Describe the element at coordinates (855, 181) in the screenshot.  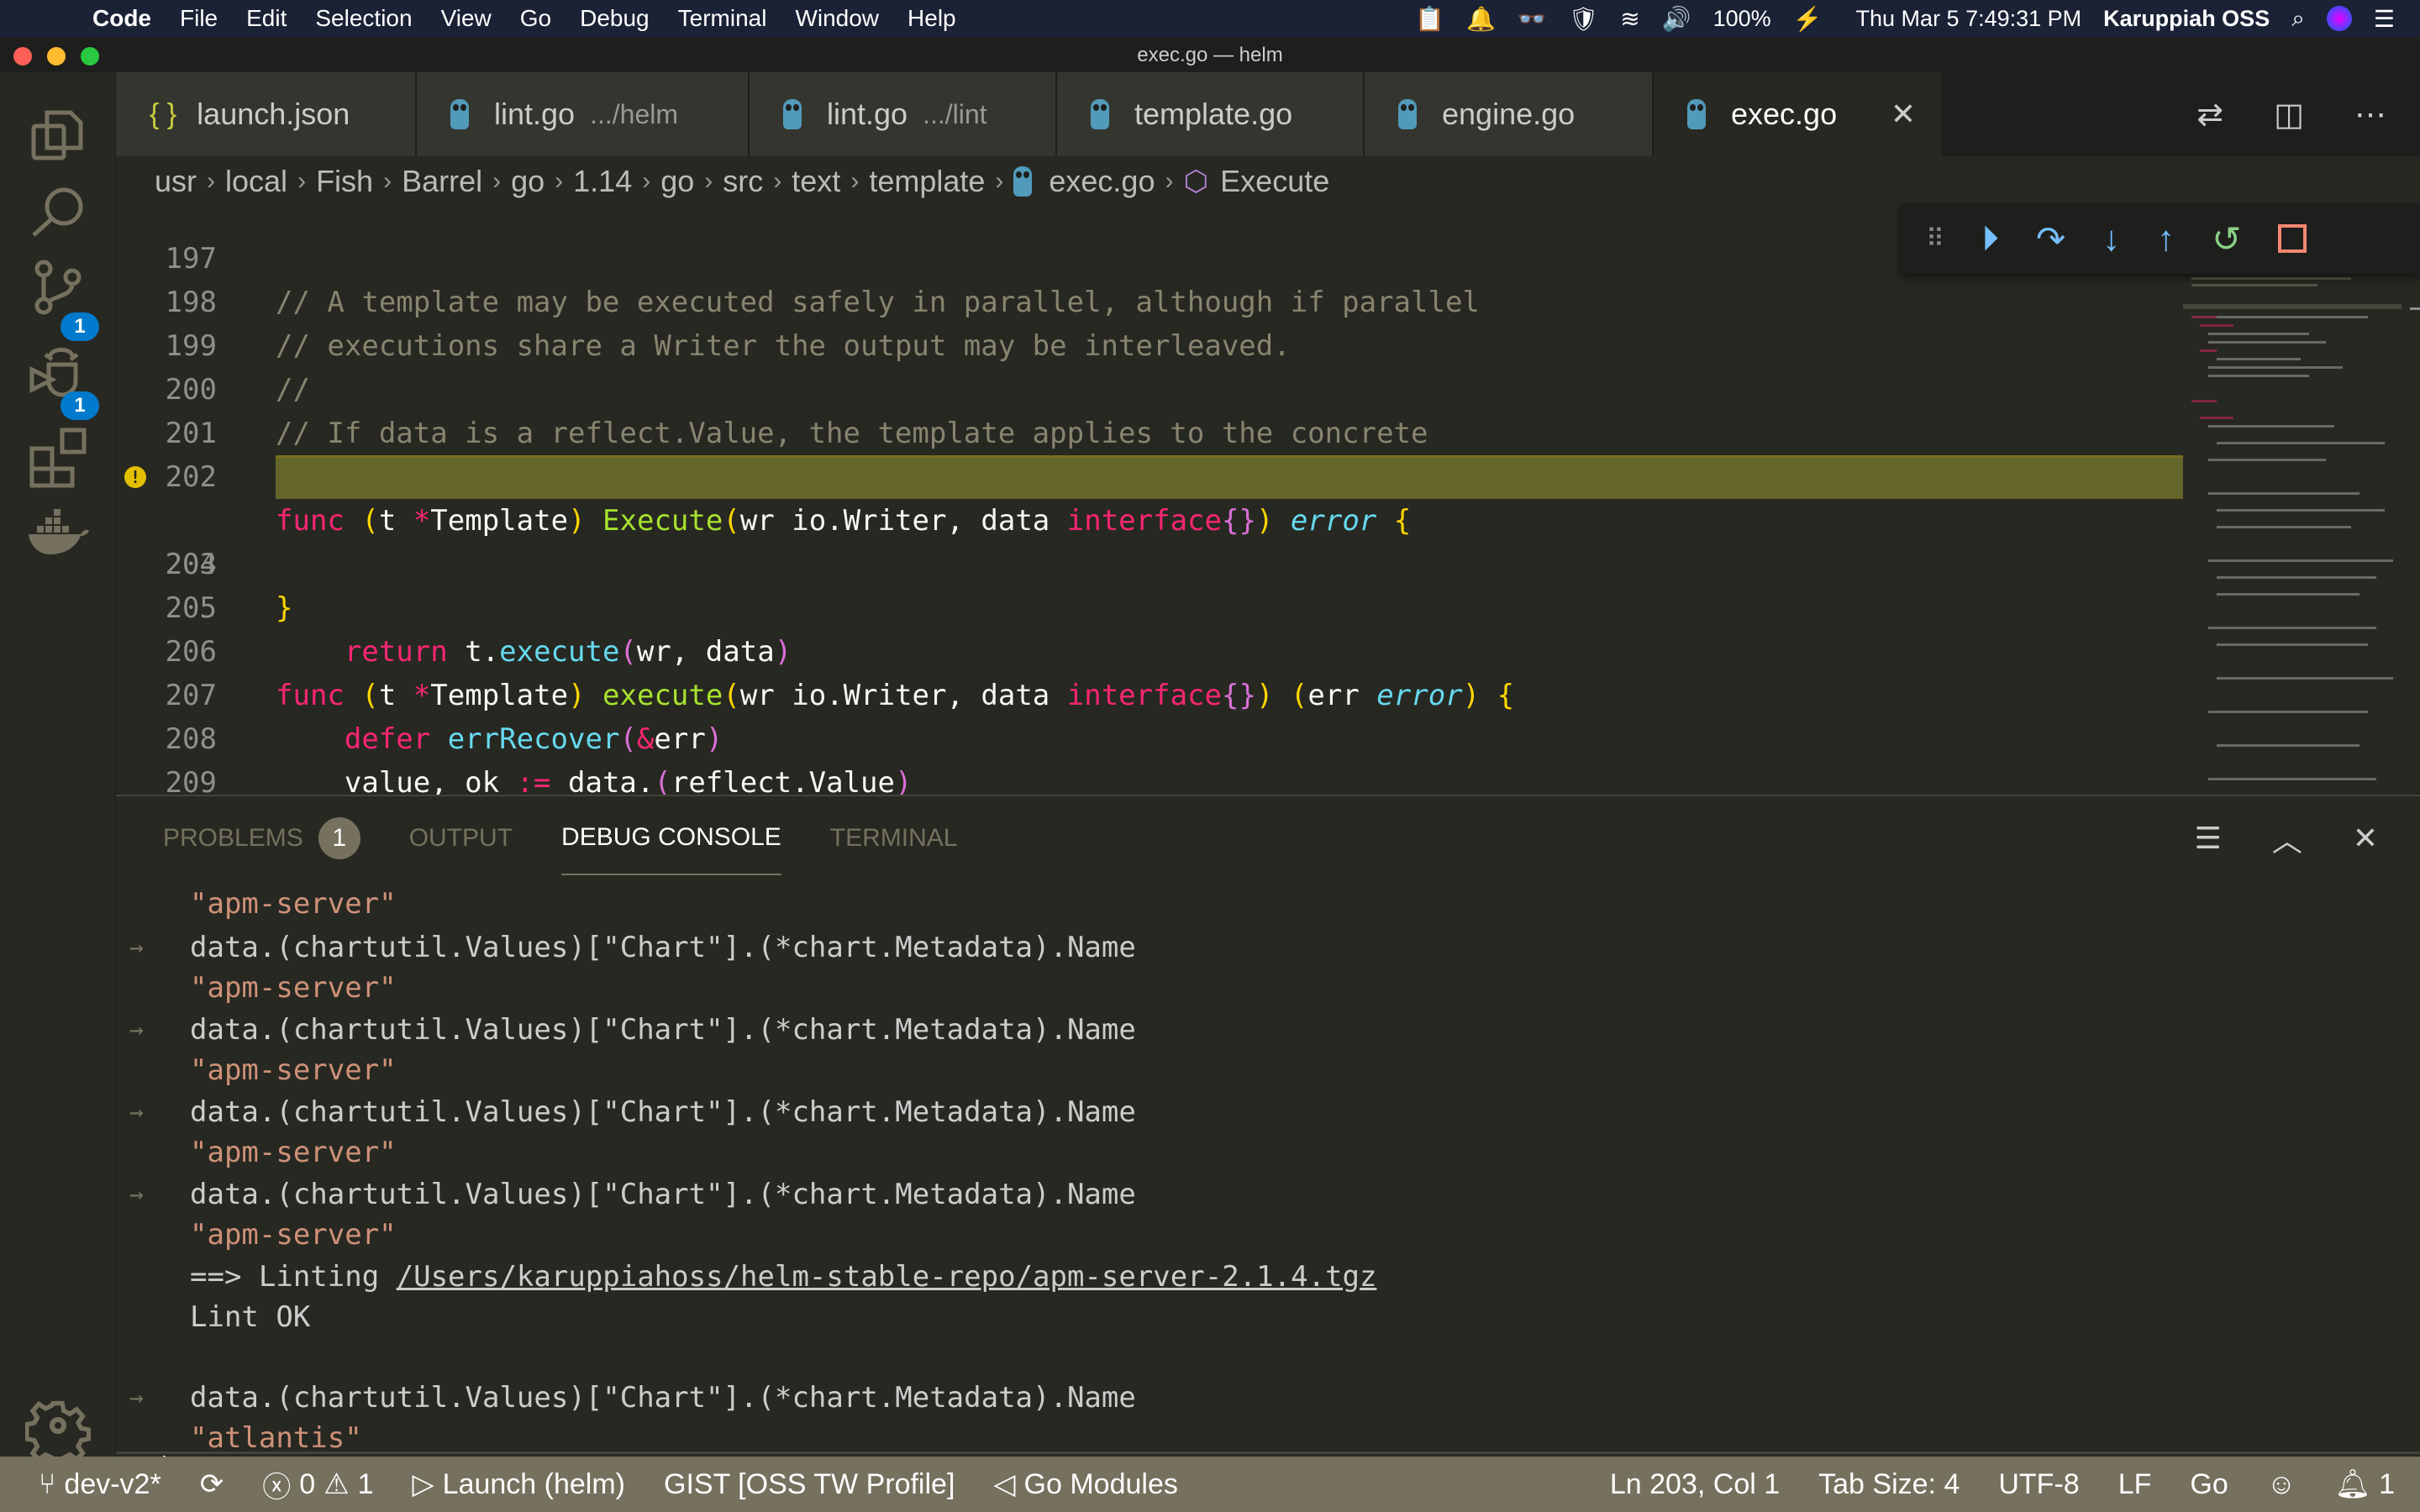
I see `chevron-right-icon: ›` at that location.